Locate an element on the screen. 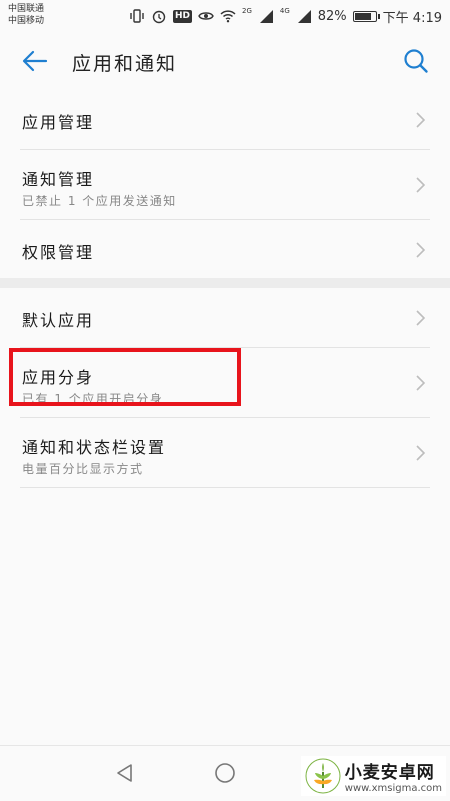  list-item-subtitle: 已禁止 1 个应用发送通知 is located at coordinates (99, 201).